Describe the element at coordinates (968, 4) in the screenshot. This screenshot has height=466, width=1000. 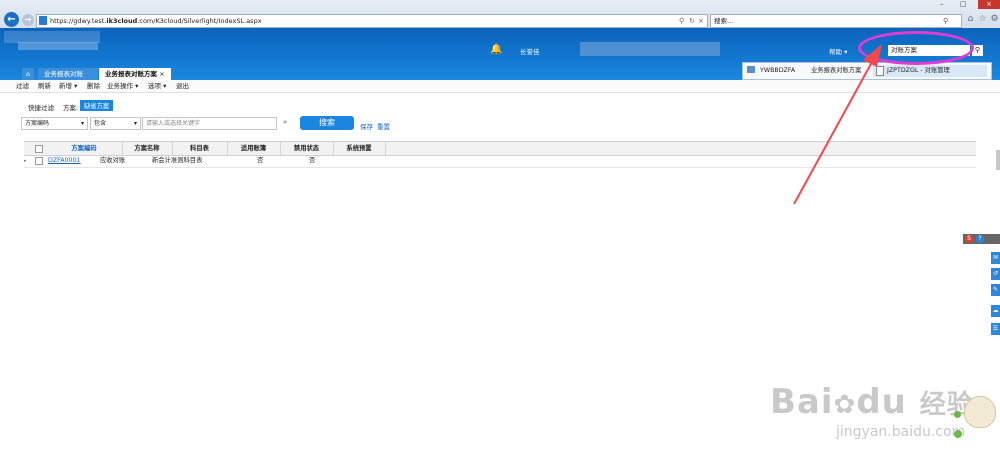
I see `window-controls: – □ ×` at that location.